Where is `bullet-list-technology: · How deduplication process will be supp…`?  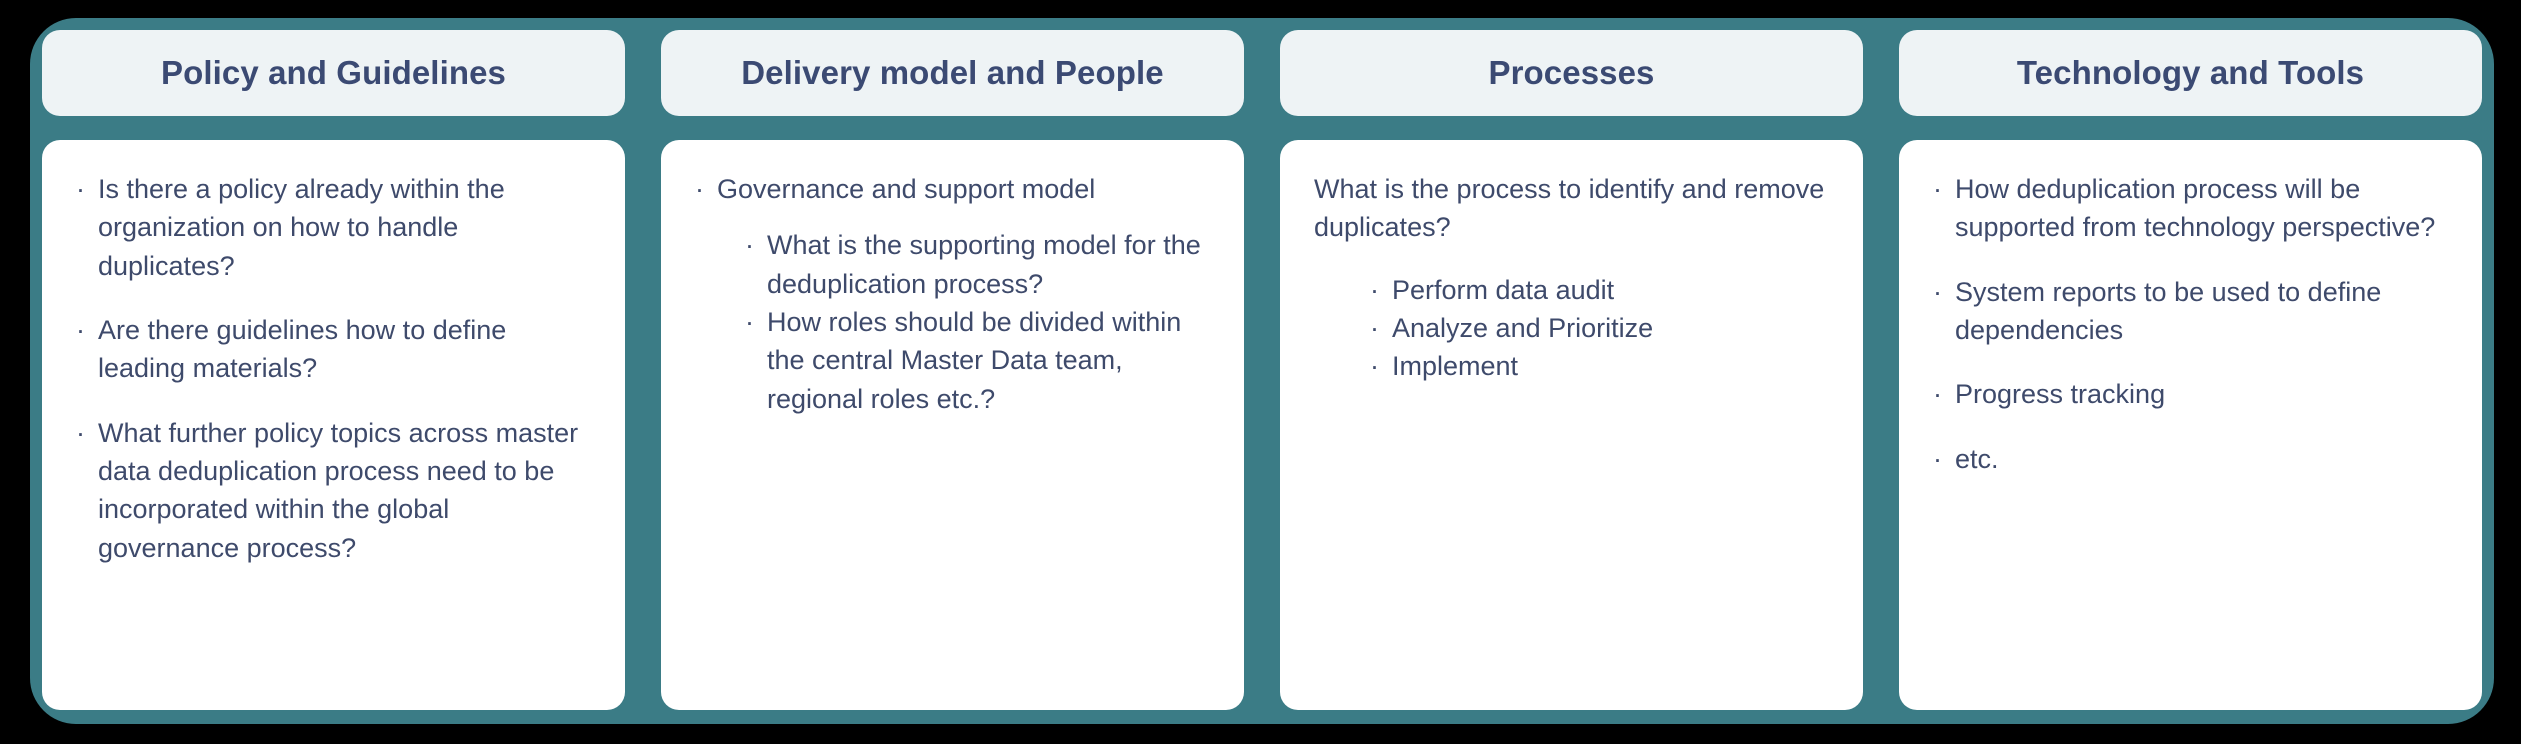
bullet-list-technology: · How deduplication process will be supp… is located at coordinates (2190, 324).